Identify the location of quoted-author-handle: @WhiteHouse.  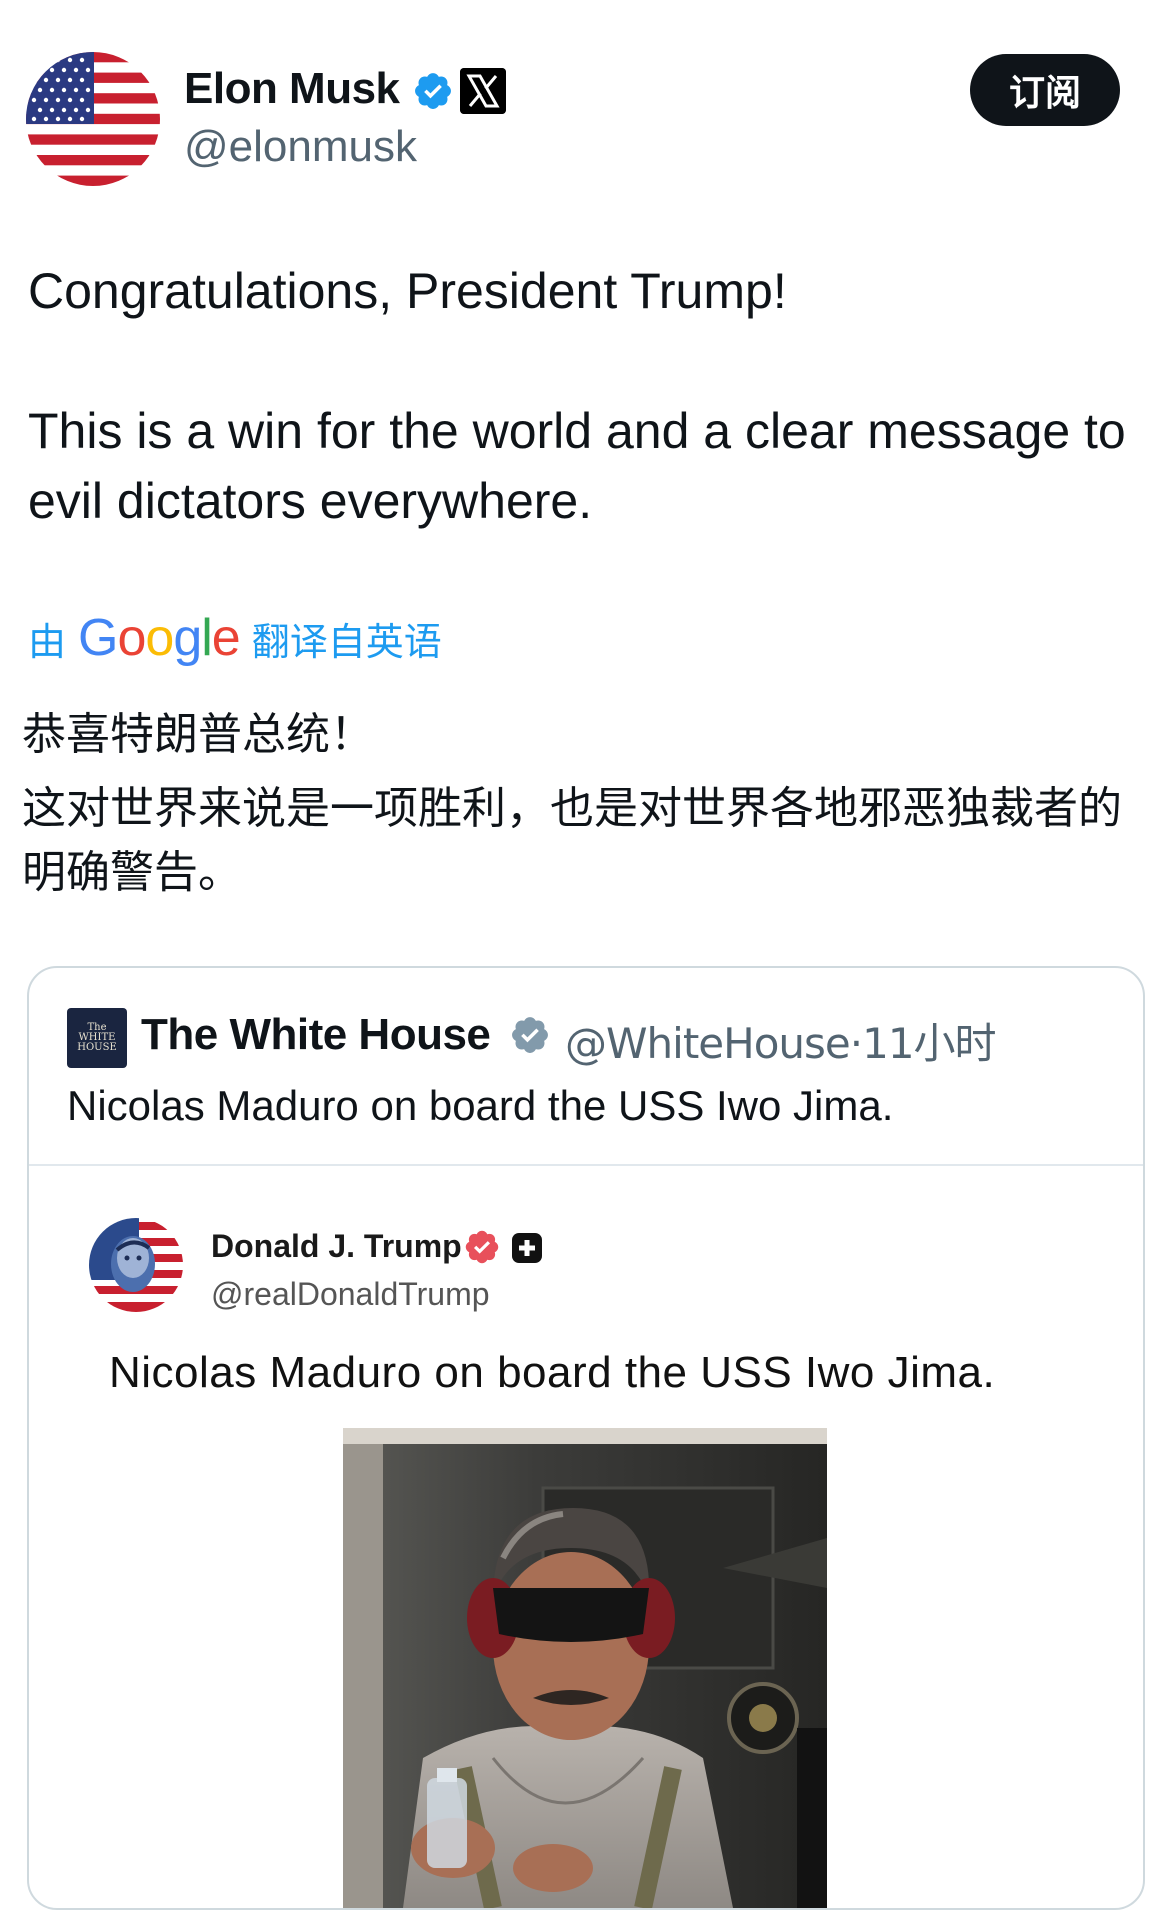
(708, 1043).